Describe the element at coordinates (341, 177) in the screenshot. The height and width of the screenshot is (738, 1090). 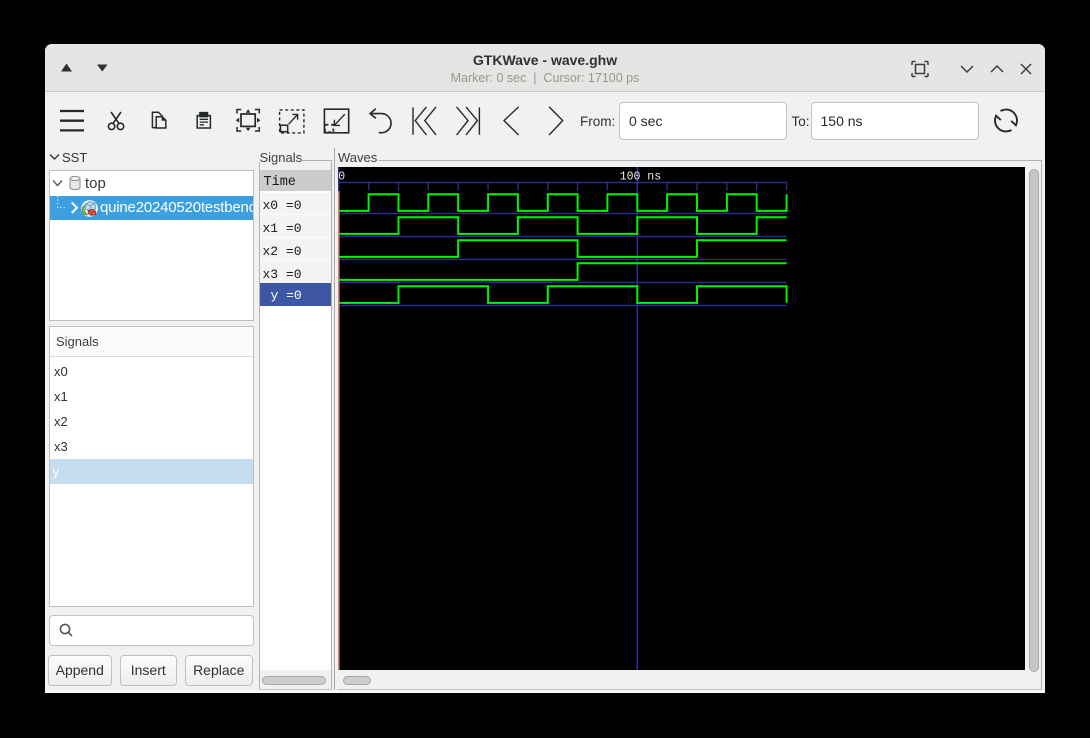
I see `svg-text: 0` at that location.